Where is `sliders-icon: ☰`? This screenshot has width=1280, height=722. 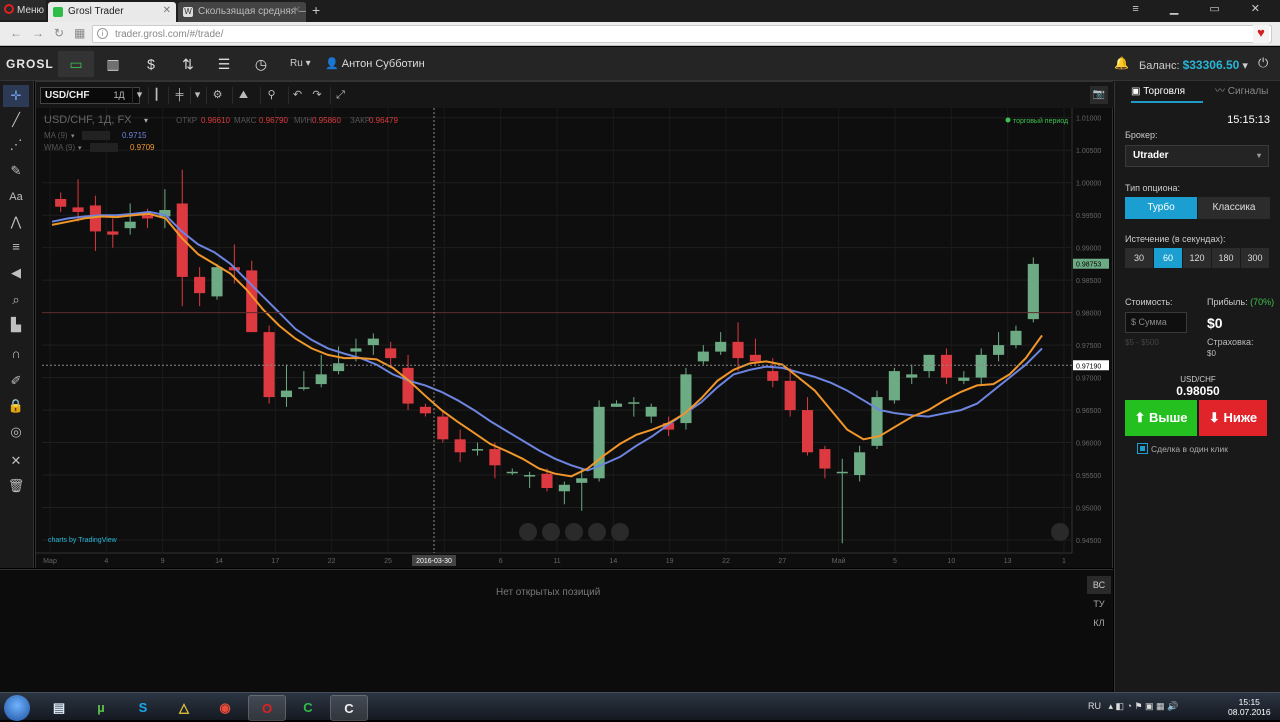
sliders-icon: ☰ is located at coordinates (224, 64).